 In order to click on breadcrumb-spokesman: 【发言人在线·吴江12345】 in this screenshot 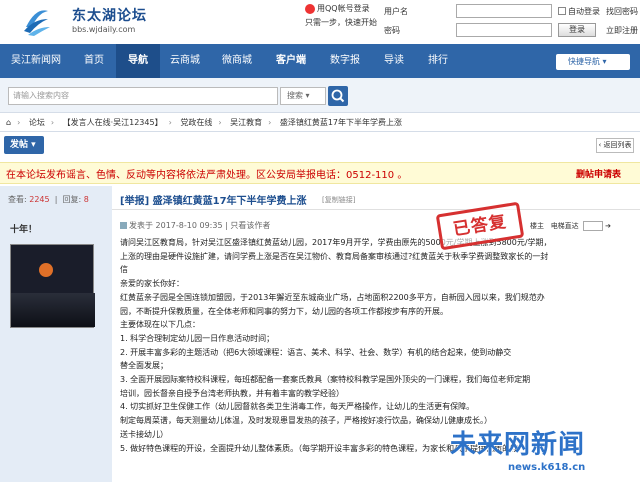, I will do `click(113, 122)`.